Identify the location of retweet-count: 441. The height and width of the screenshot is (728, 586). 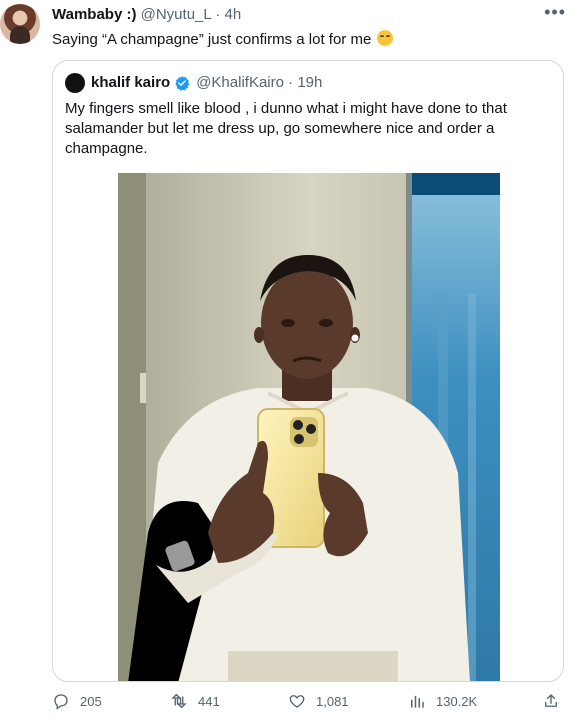
(209, 701).